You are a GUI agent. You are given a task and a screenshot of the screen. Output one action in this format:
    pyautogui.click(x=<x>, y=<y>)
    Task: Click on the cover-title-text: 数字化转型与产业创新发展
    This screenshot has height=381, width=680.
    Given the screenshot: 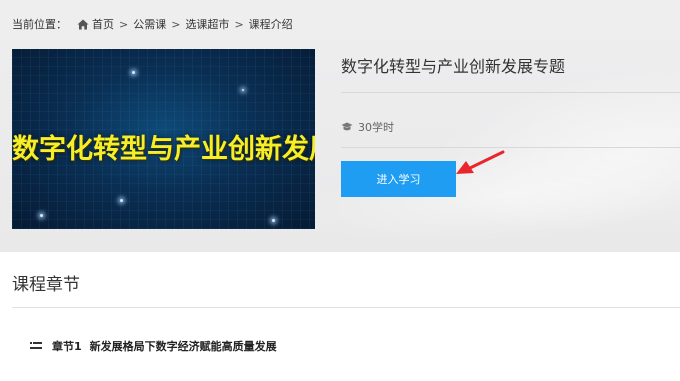 What is the action you would take?
    pyautogui.click(x=163, y=149)
    